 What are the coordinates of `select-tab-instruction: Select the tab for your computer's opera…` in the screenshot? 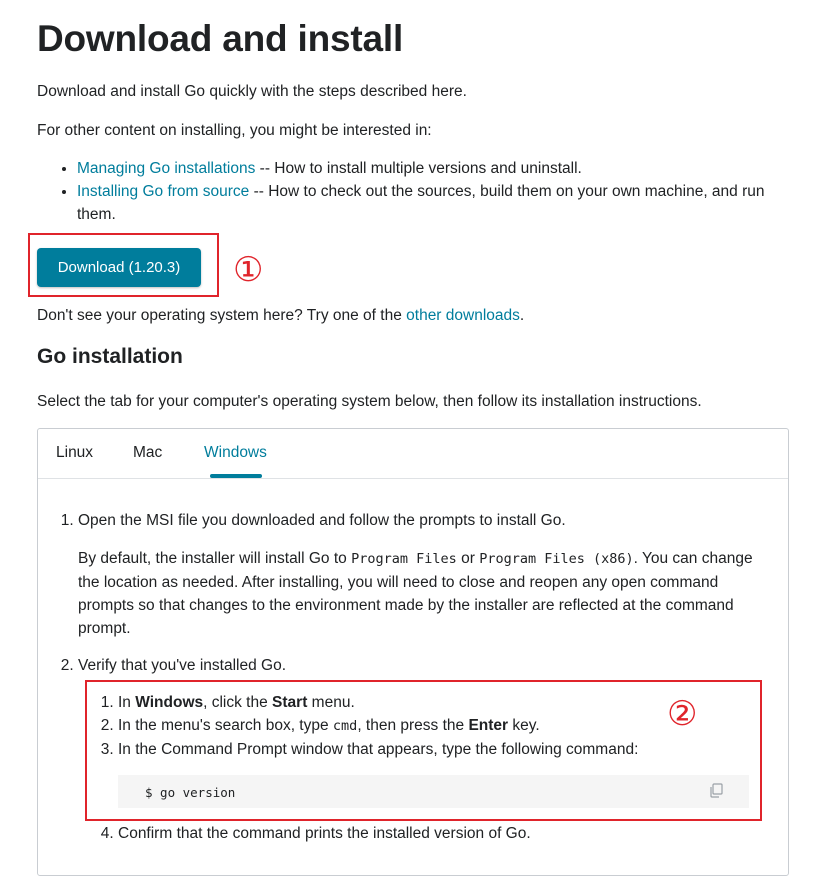 It's located at (369, 401).